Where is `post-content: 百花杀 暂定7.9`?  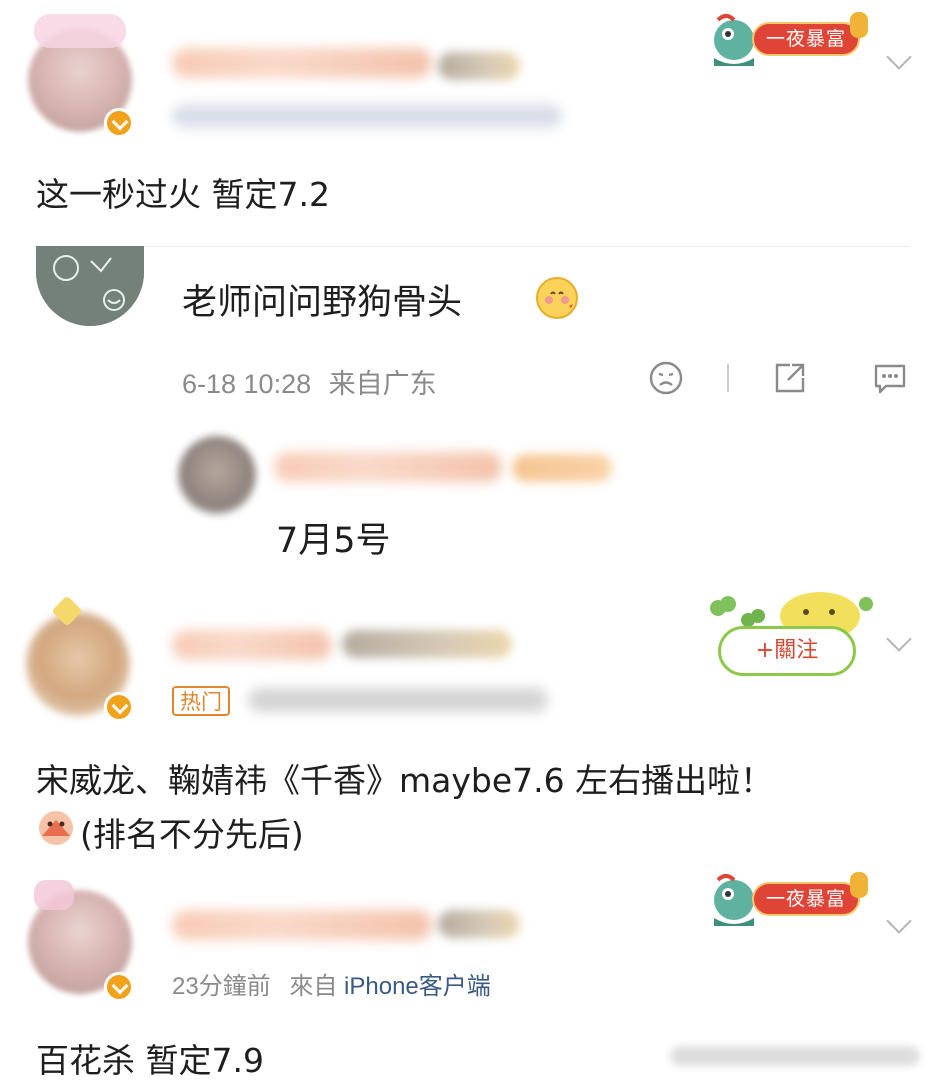 post-content: 百花杀 暂定7.9 is located at coordinates (150, 1060).